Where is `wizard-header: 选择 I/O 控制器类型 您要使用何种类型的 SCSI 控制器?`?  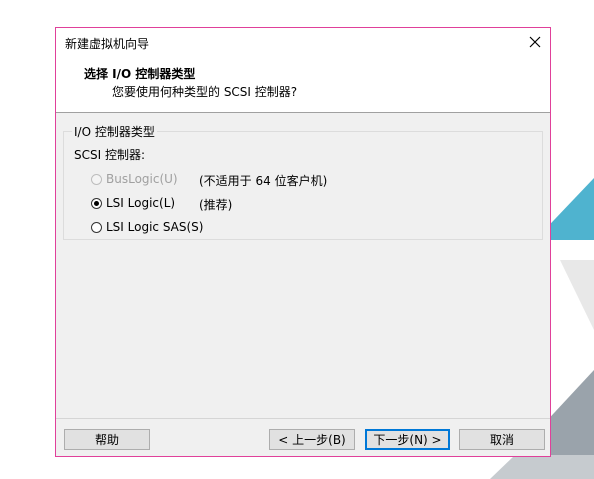
wizard-header: 选择 I/O 控制器类型 您要使用何种类型的 SCSI 控制器? is located at coordinates (303, 85).